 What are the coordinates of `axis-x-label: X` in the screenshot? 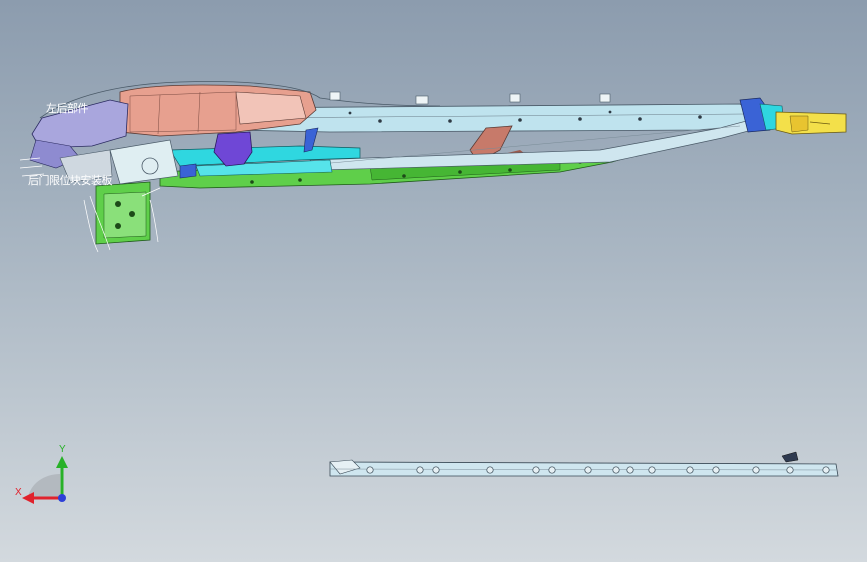 It's located at (18, 492).